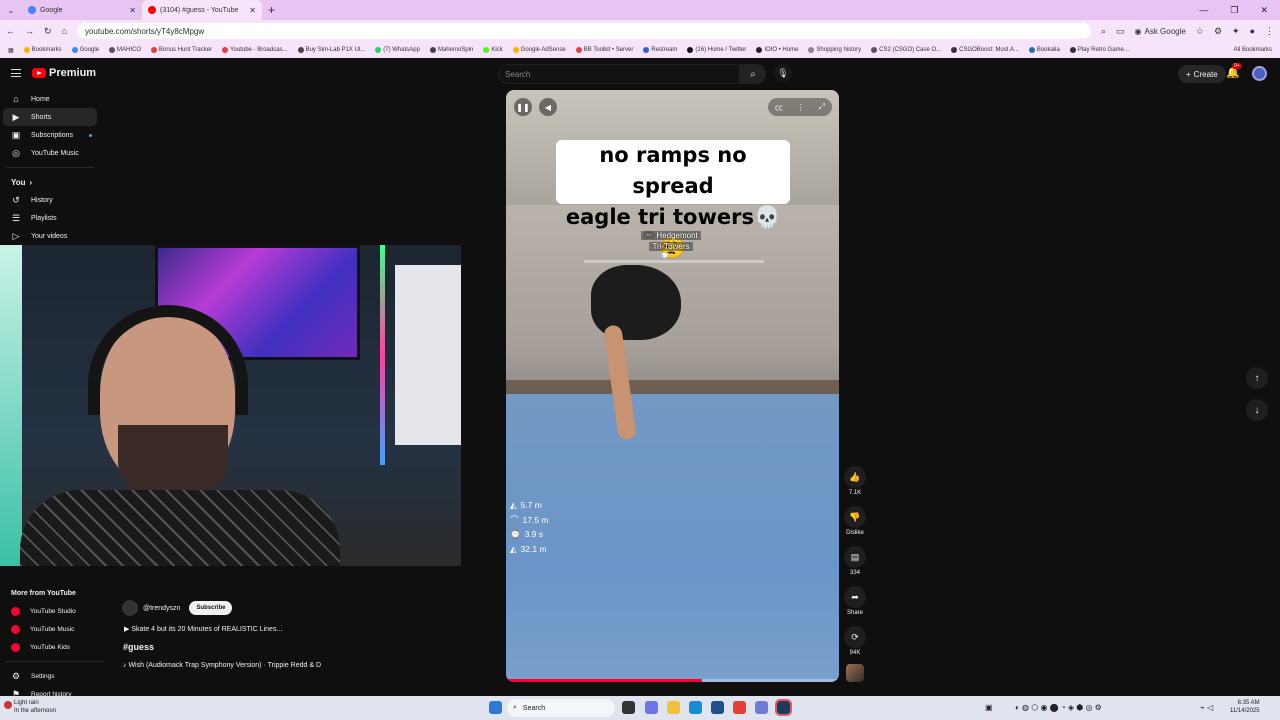  Describe the element at coordinates (74, 50) in the screenshot. I see `bookmark-favicon-icon` at that location.